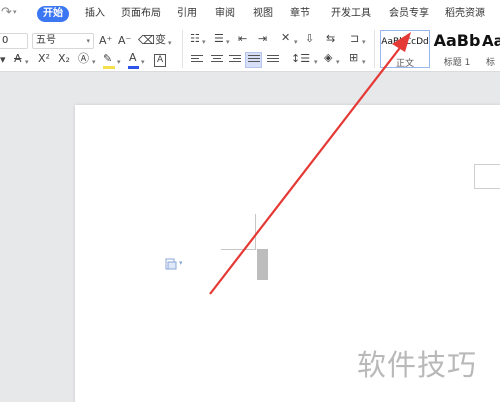  I want to click on grow-font-icon: A⁺, so click(105, 41).